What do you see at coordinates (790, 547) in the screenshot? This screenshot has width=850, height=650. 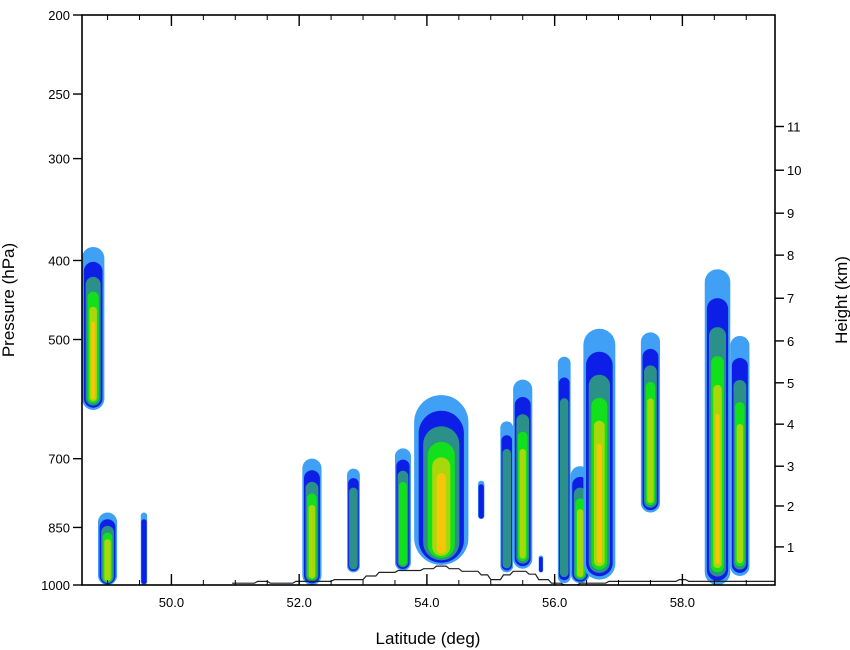 I see `y-right-tick-label: 1` at bounding box center [790, 547].